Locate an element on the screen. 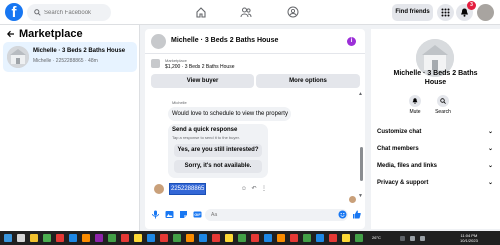 This screenshot has height=245, width=500. info-icon: i is located at coordinates (351, 41).